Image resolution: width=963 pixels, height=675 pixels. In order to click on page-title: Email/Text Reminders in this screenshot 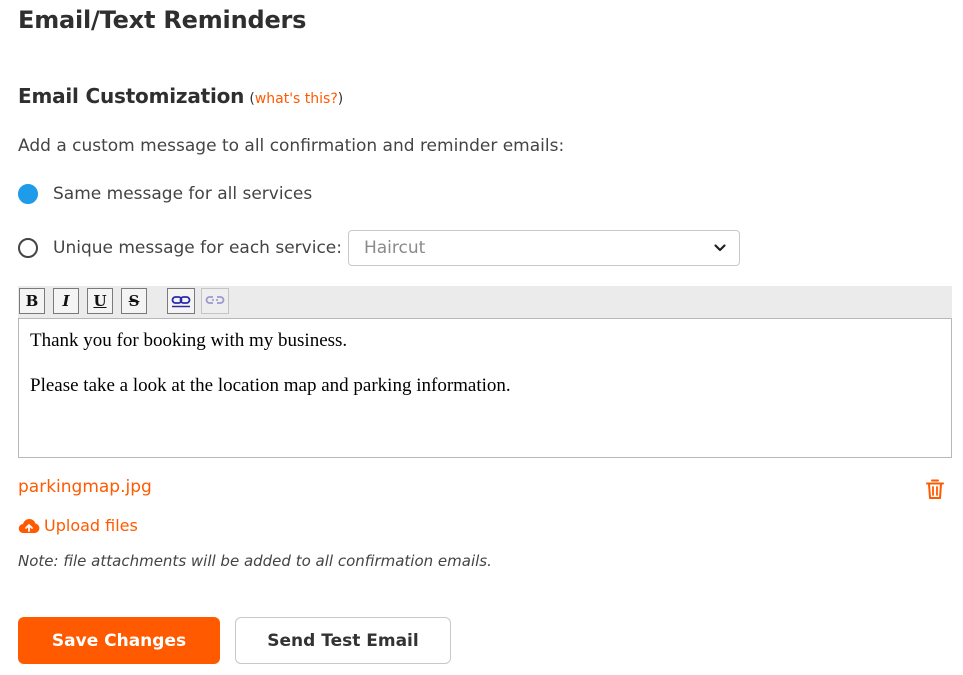, I will do `click(162, 20)`.